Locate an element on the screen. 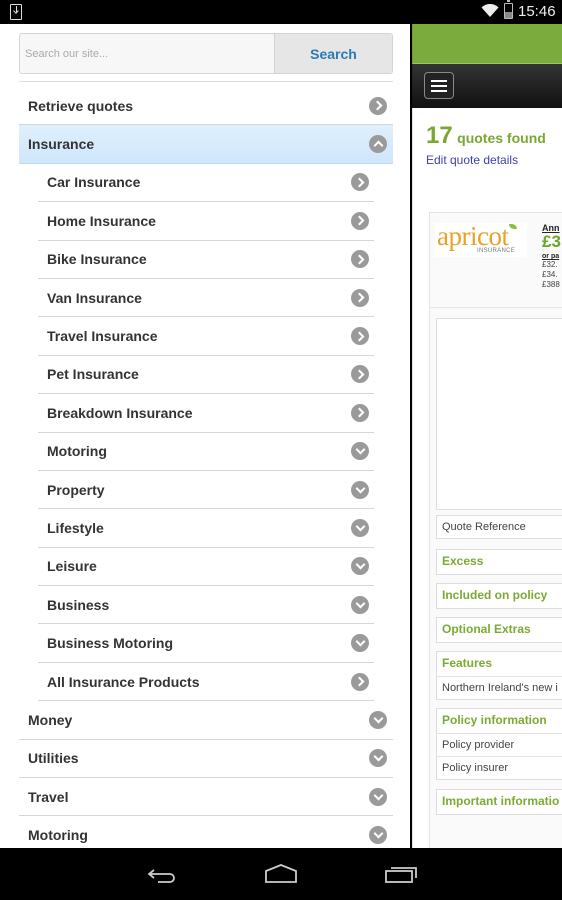 The image size is (562, 900). price-line: £388 is located at coordinates (551, 284).